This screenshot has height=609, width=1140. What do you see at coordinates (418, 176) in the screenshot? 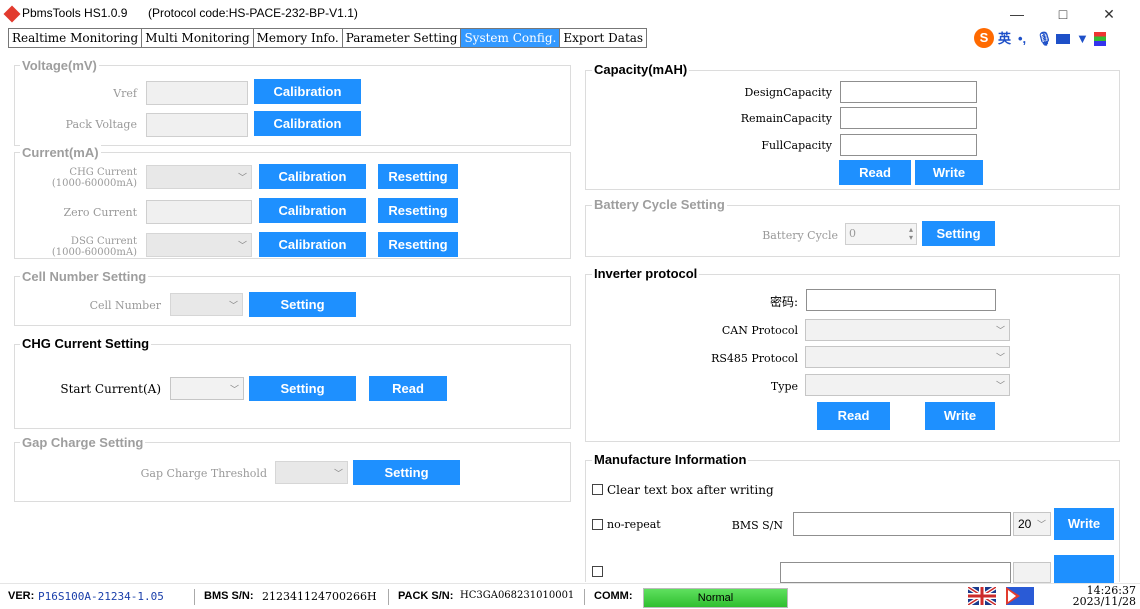
I see `chg-resetting-button: Resetting` at bounding box center [418, 176].